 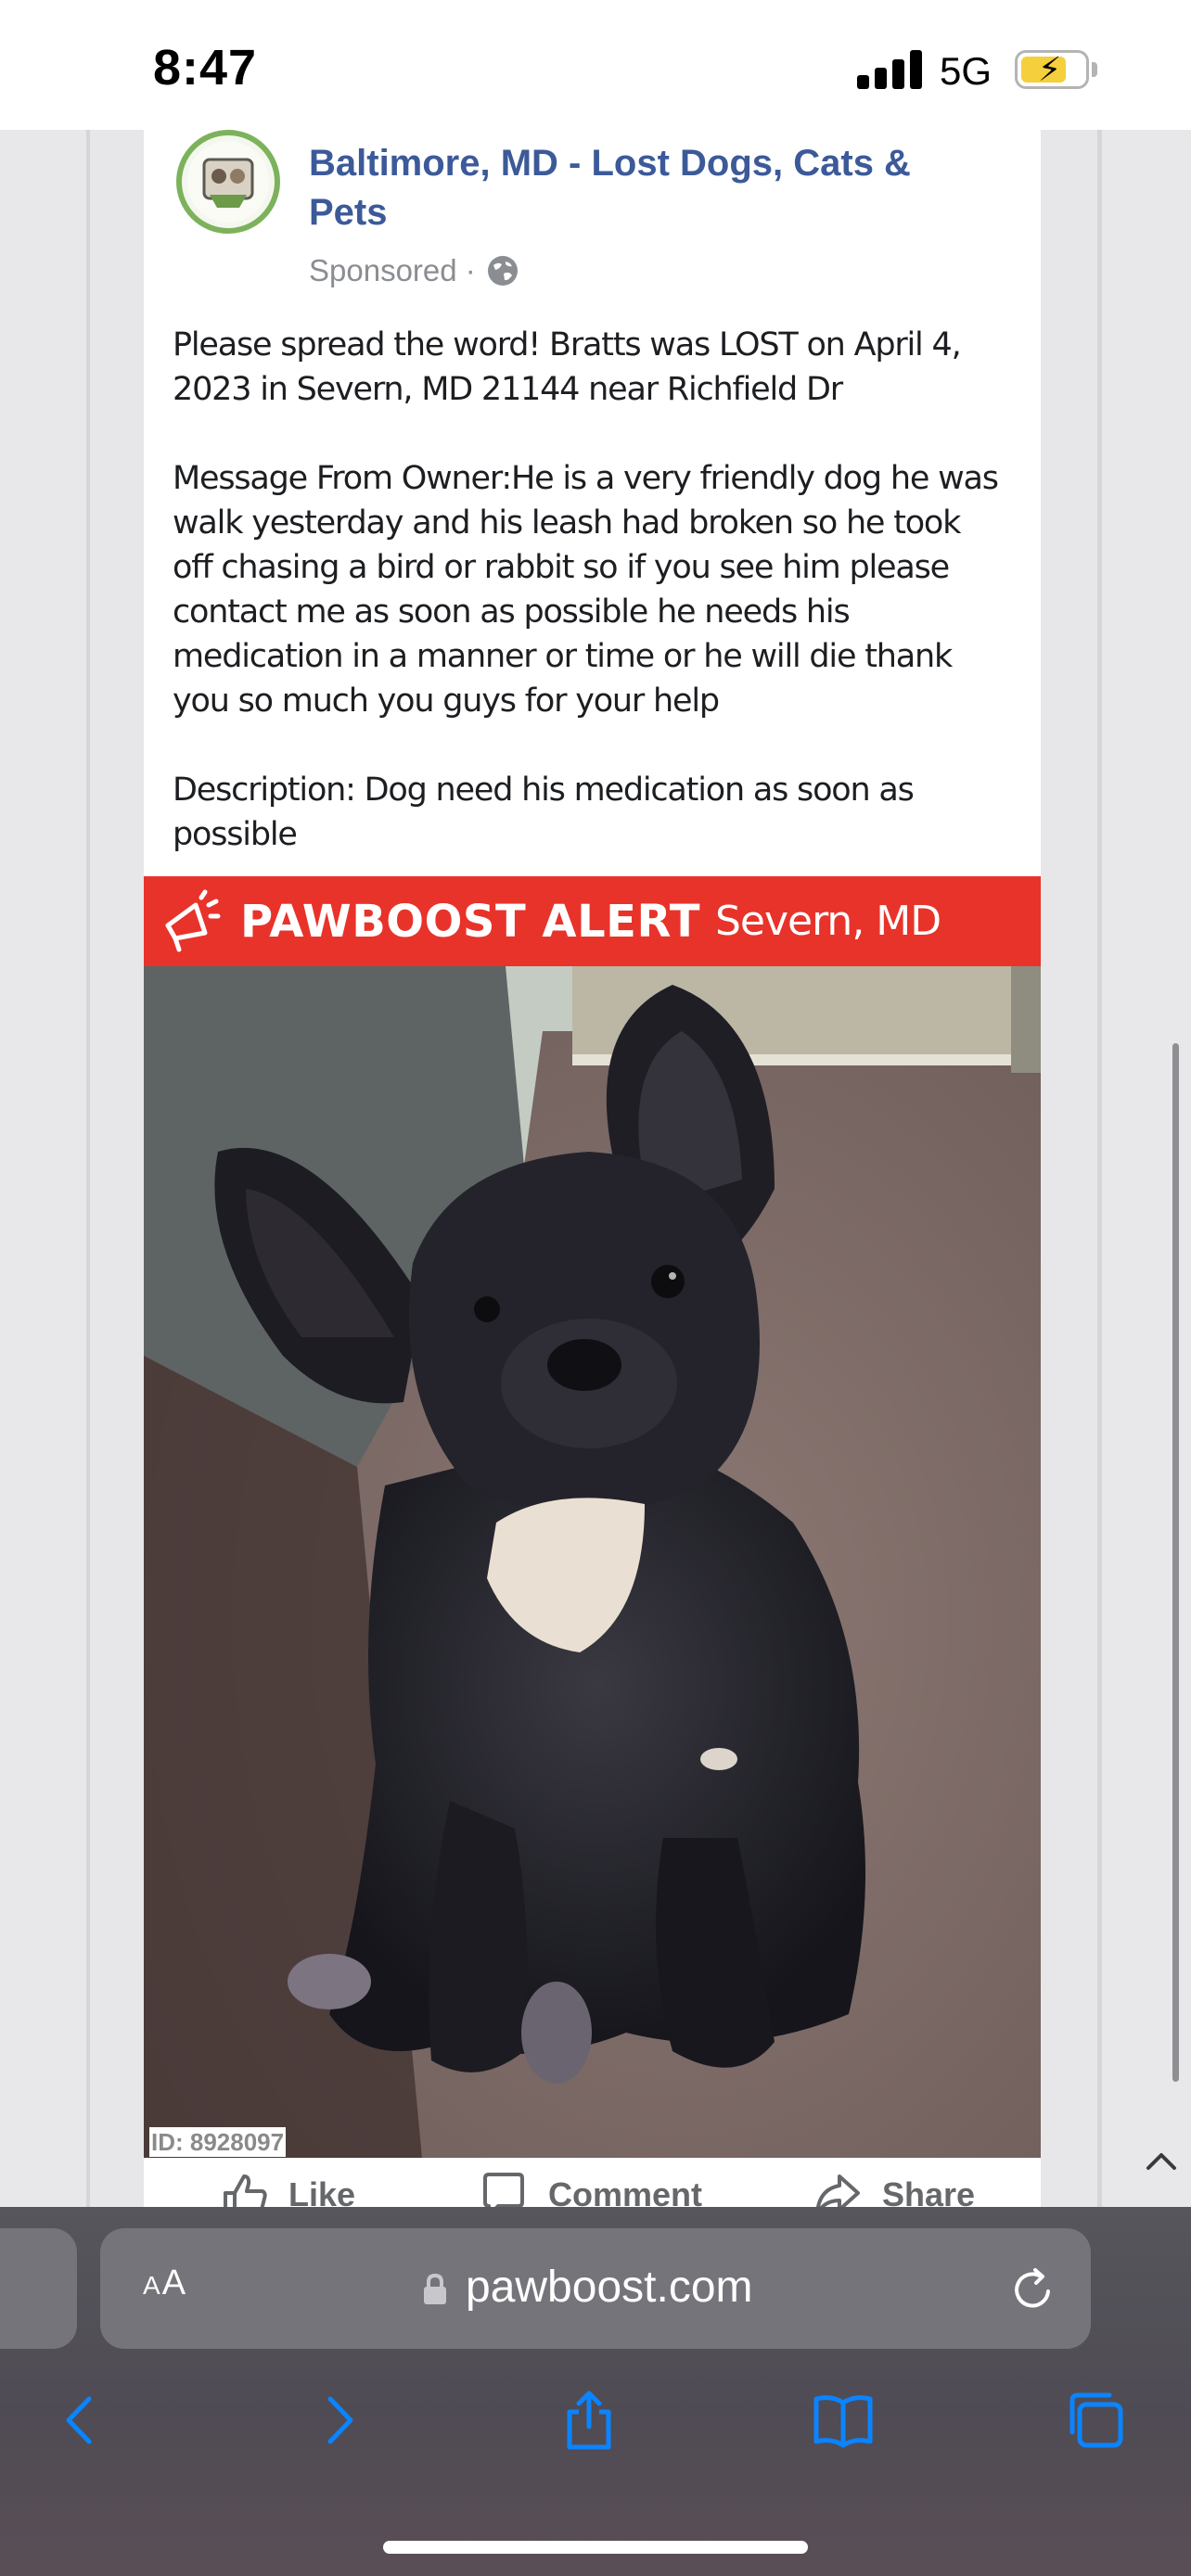 What do you see at coordinates (595, 2547) in the screenshot?
I see `home-indicator` at bounding box center [595, 2547].